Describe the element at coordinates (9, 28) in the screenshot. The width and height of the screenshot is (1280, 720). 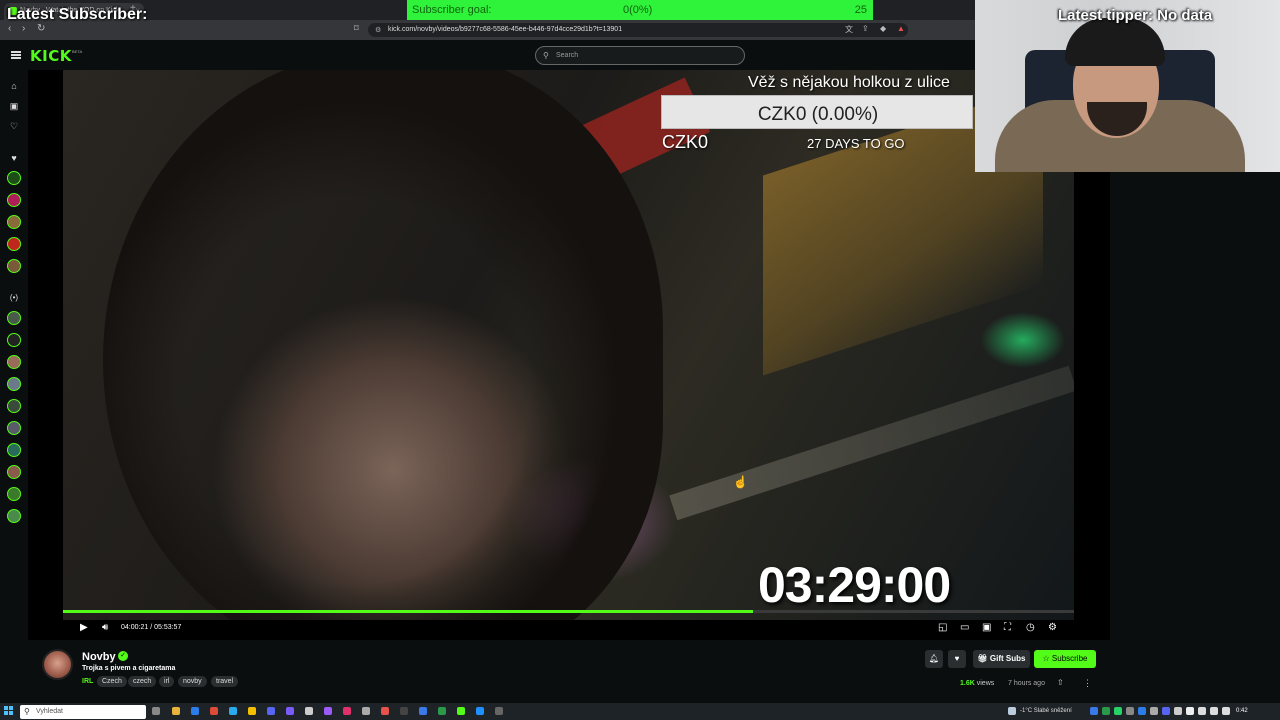
I see `back-icon: ‹` at that location.